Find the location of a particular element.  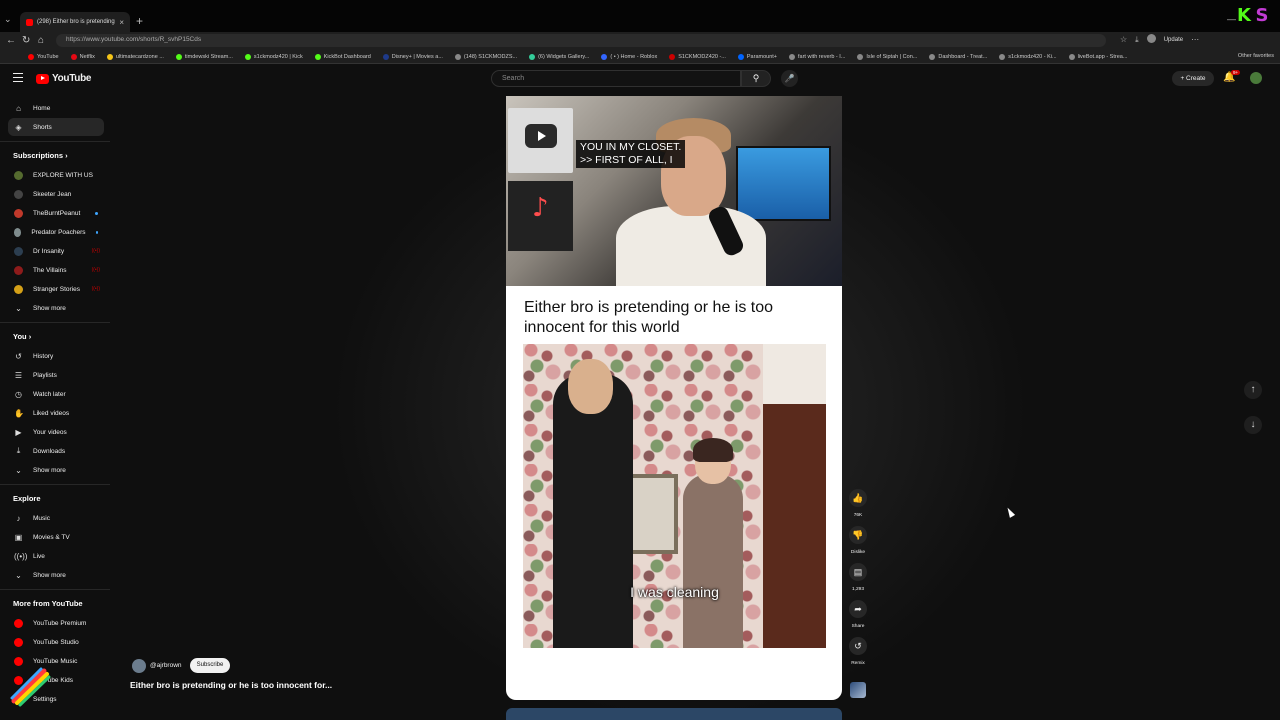

sidebar-divider is located at coordinates (55, 589).